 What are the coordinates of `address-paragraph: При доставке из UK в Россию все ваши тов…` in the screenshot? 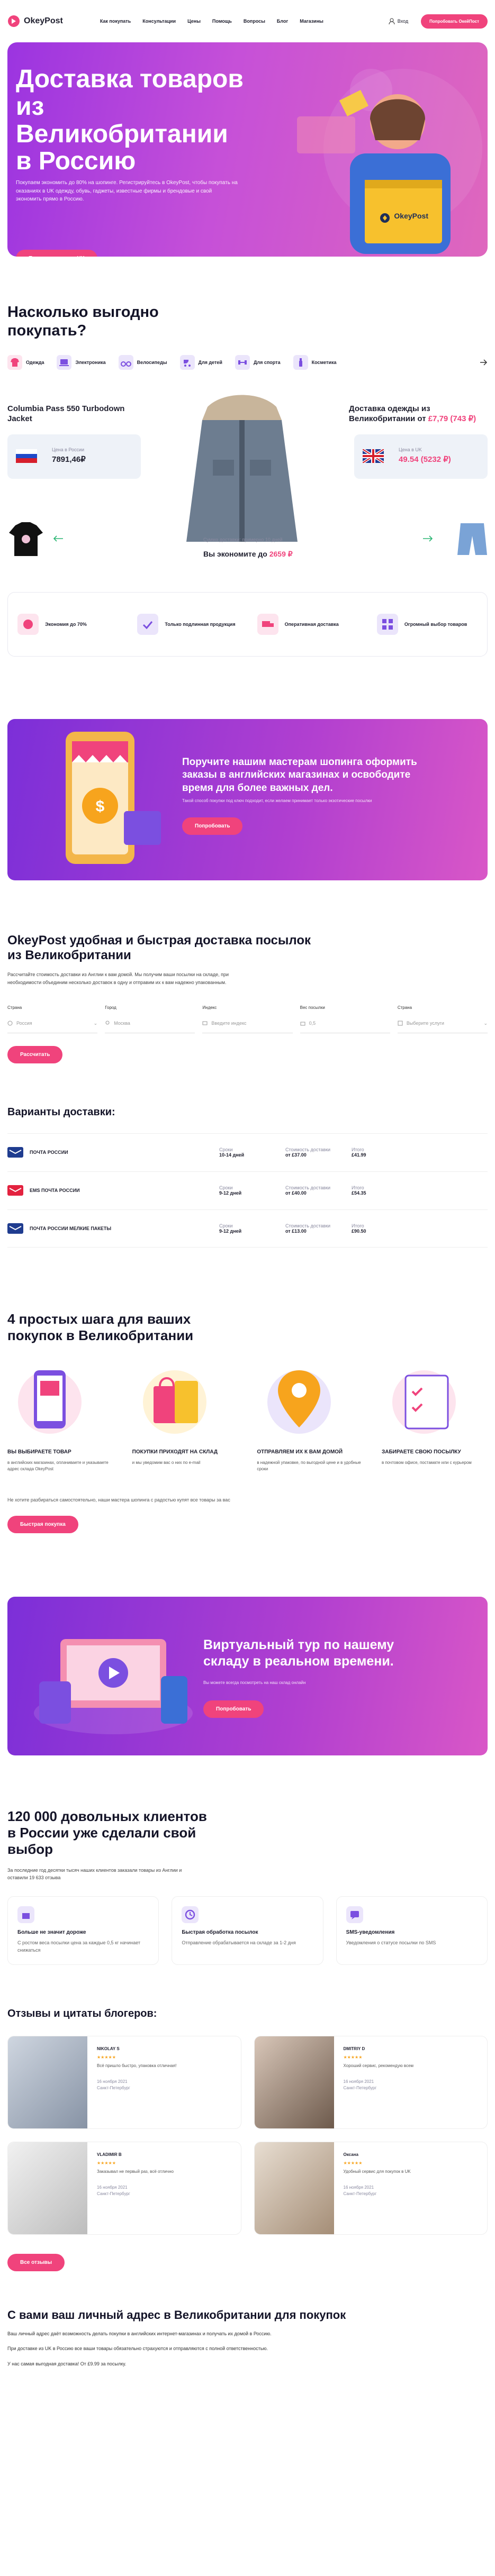 It's located at (137, 2349).